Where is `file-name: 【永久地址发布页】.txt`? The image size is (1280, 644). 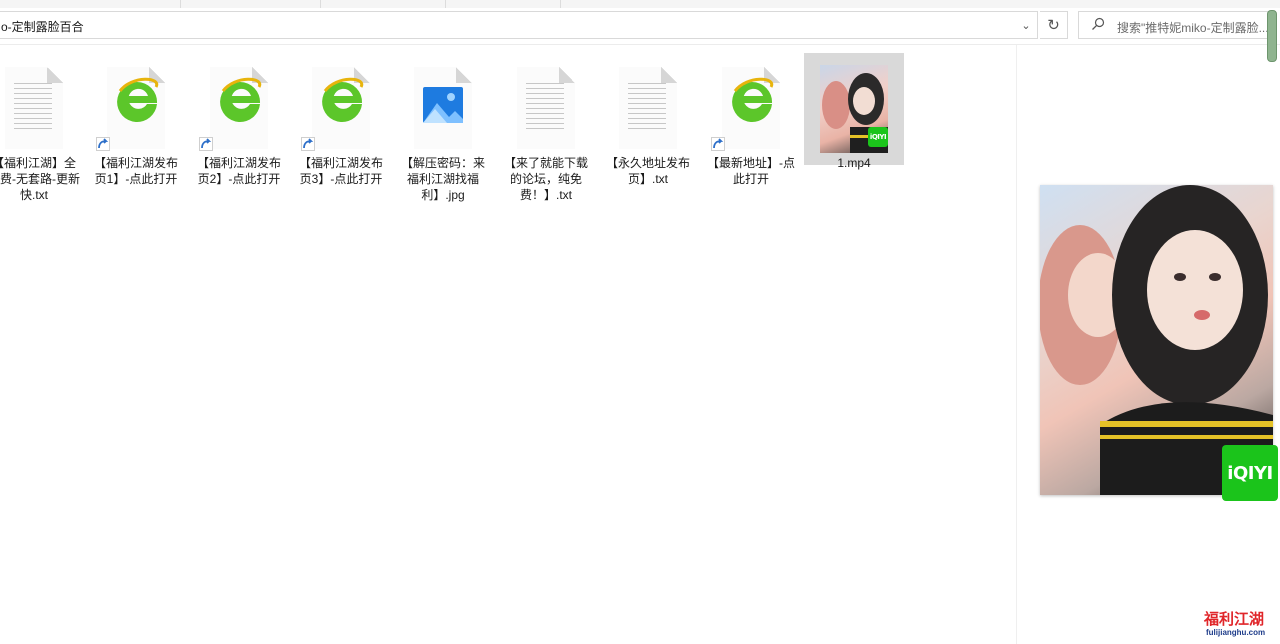
file-name: 【永久地址发布页】.txt is located at coordinates (647, 171).